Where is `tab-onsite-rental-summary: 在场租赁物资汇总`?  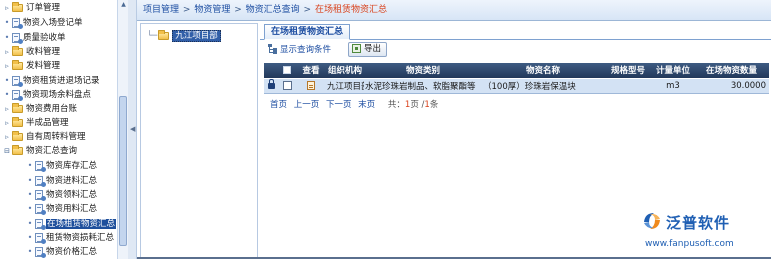 tab-onsite-rental-summary: 在场租赁物资汇总 is located at coordinates (307, 32).